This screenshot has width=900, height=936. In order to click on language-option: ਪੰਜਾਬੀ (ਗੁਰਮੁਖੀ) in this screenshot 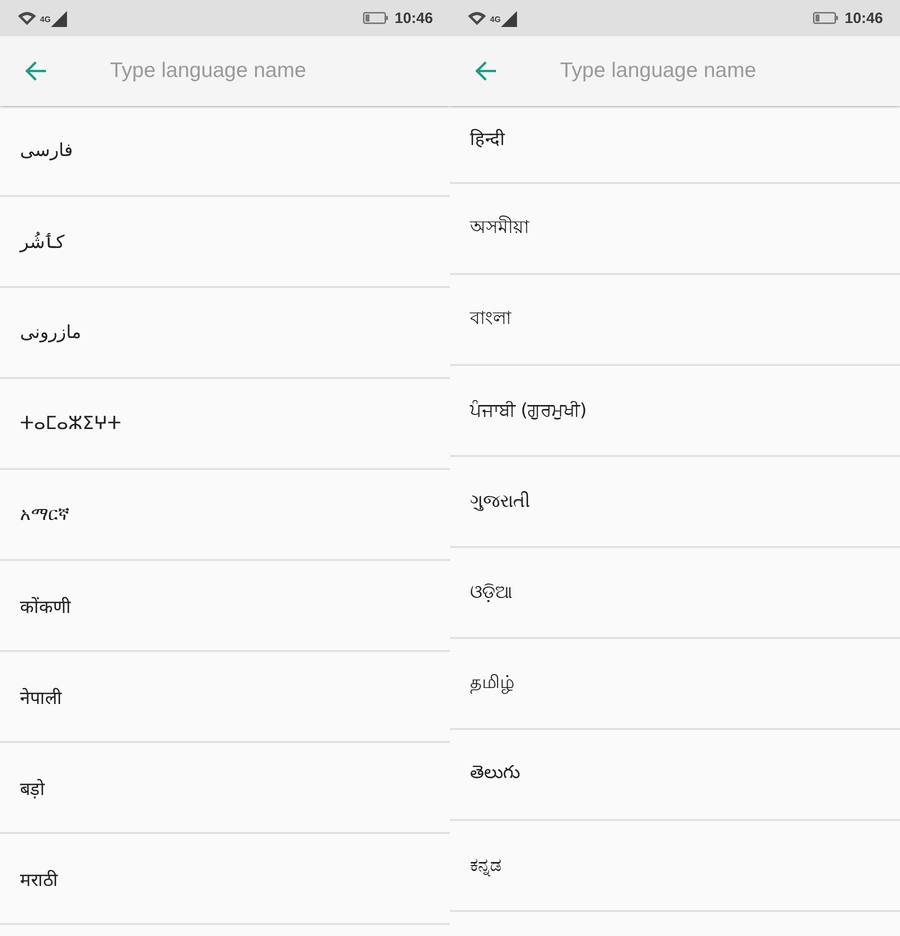, I will do `click(675, 411)`.